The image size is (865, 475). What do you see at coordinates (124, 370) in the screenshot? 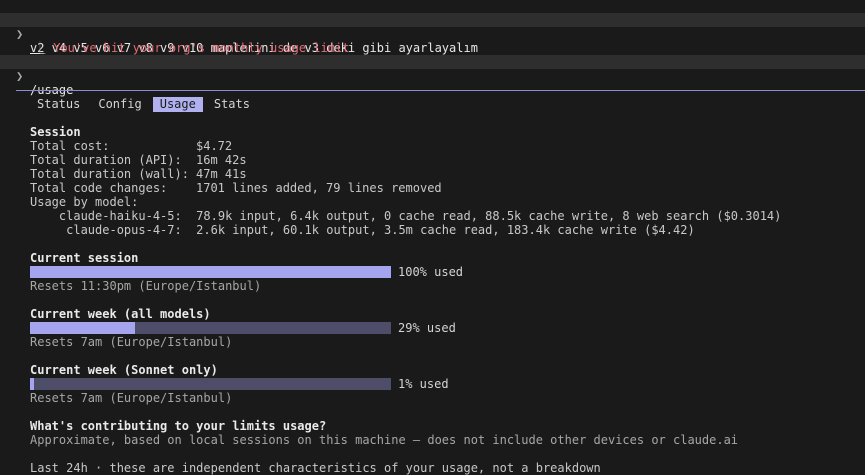
I see `limit-title: Current week (Sonnet only)` at bounding box center [124, 370].